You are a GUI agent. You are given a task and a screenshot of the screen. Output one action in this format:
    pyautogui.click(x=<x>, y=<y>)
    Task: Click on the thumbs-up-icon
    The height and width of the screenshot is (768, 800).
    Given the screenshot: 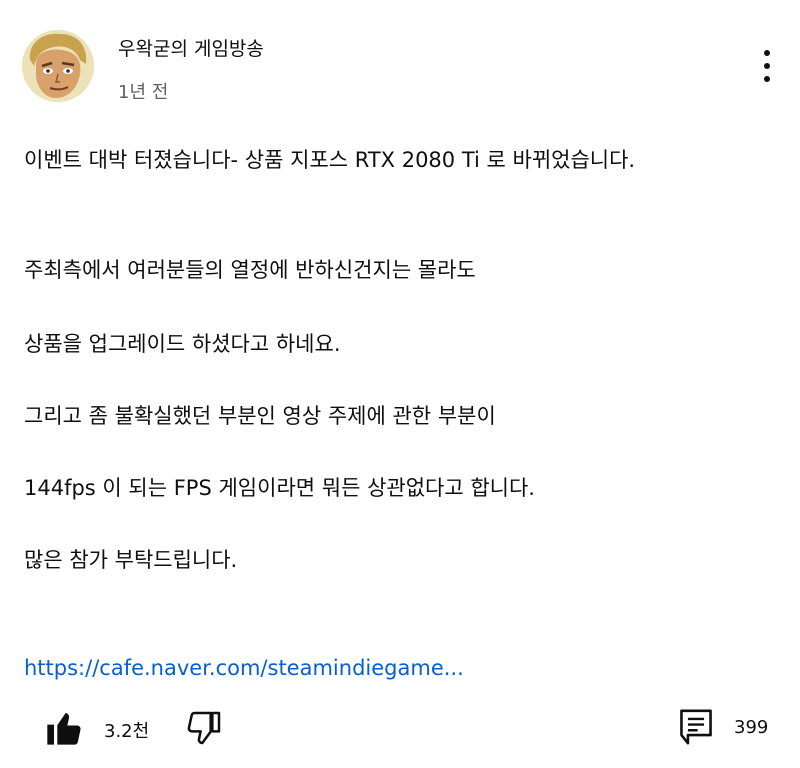 What is the action you would take?
    pyautogui.click(x=64, y=729)
    